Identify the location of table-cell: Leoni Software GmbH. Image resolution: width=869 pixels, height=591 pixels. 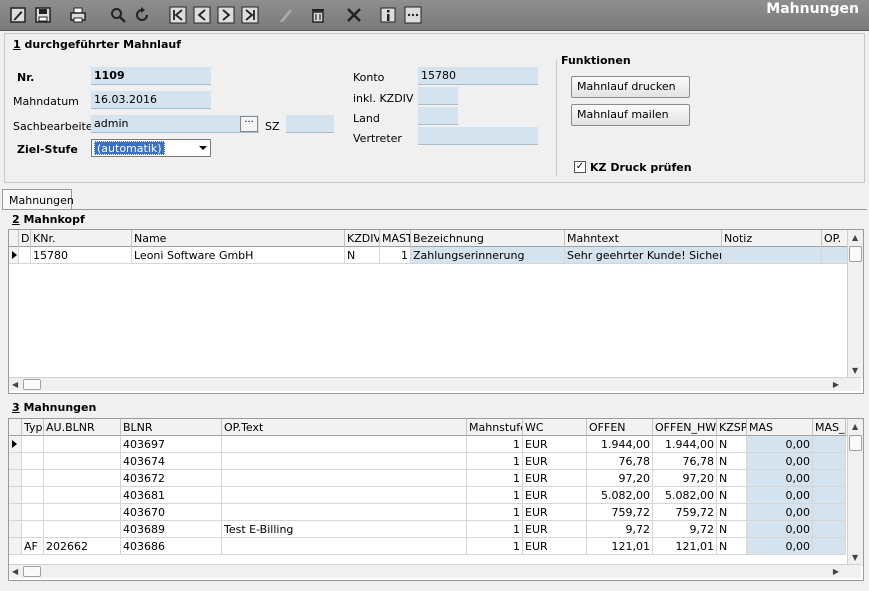
(238, 255).